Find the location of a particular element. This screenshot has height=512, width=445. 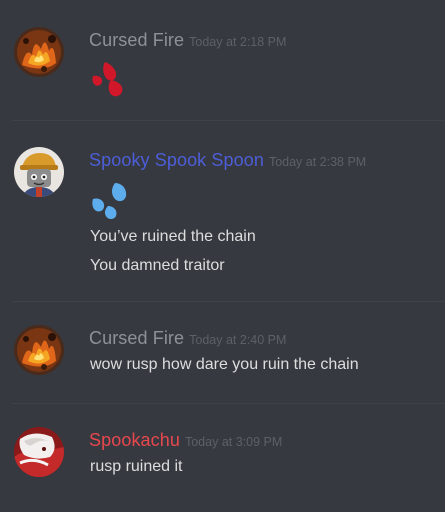

username: Spookachu is located at coordinates (134, 440).